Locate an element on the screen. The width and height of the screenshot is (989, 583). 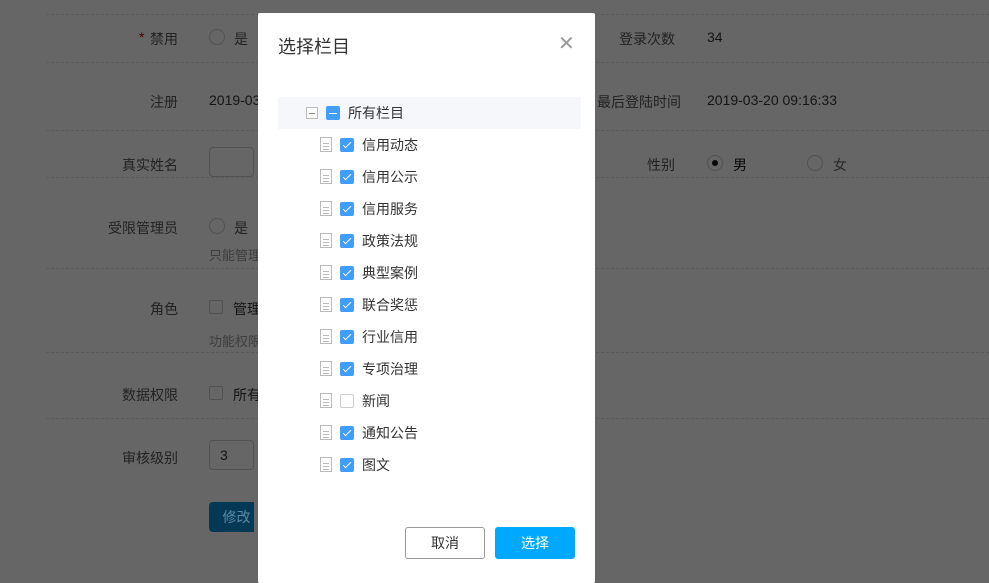
tree-node-label: 联合奖惩 is located at coordinates (390, 305).